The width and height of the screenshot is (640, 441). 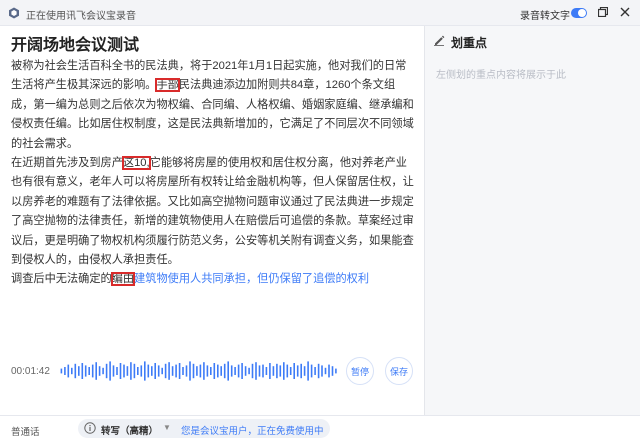 I want to click on transcript-paragraph: 调查后中无法确定的编由建筑物使用人共同承担，但仍保留了追偿的权利, so click(x=213, y=279).